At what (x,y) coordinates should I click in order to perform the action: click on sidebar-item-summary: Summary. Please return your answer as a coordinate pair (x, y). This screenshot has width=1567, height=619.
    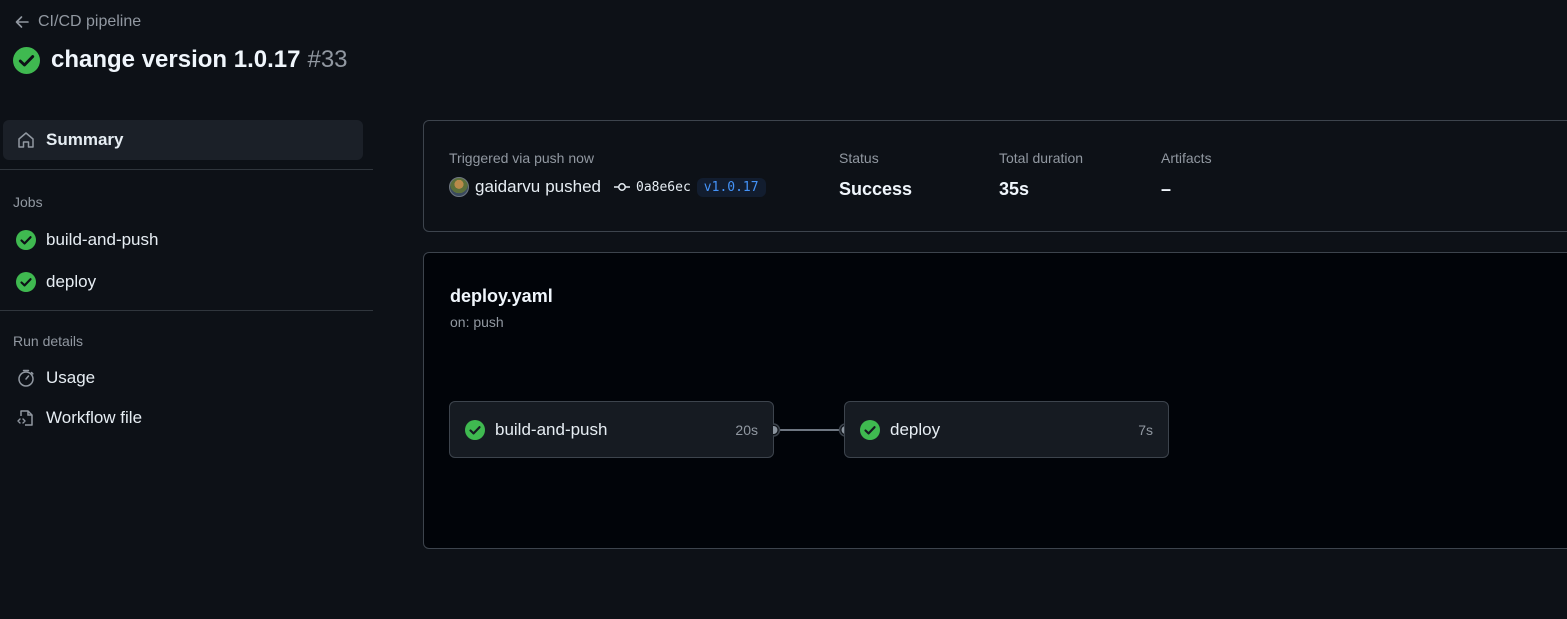
    Looking at the image, I should click on (183, 140).